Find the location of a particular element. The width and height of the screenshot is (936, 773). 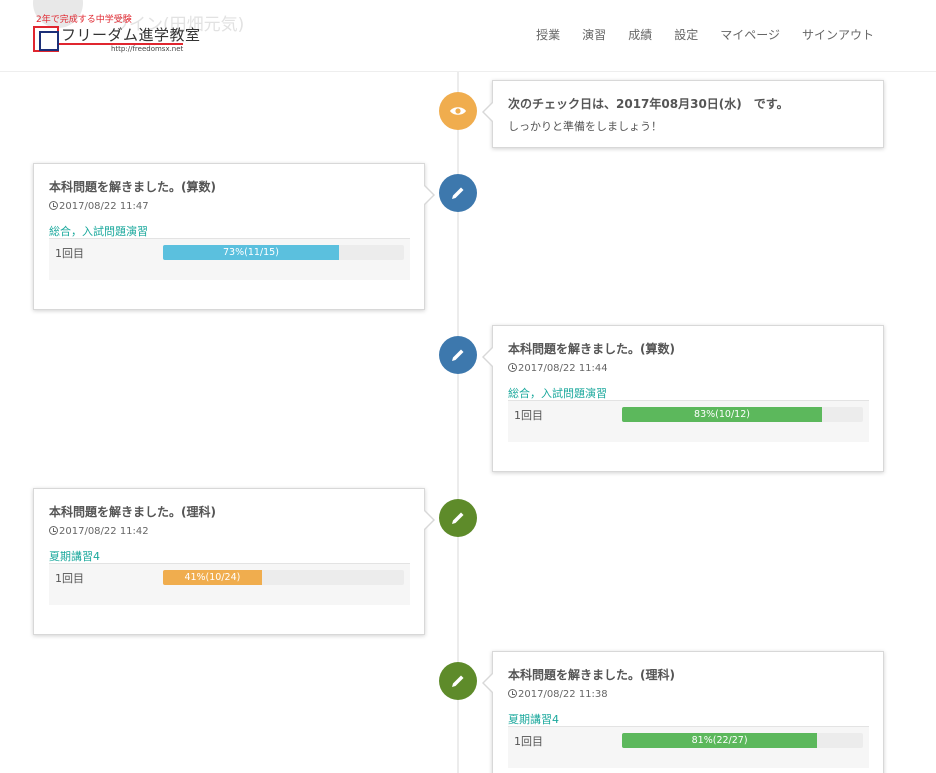

progress-fill: 41%(10/24) is located at coordinates (212, 577).